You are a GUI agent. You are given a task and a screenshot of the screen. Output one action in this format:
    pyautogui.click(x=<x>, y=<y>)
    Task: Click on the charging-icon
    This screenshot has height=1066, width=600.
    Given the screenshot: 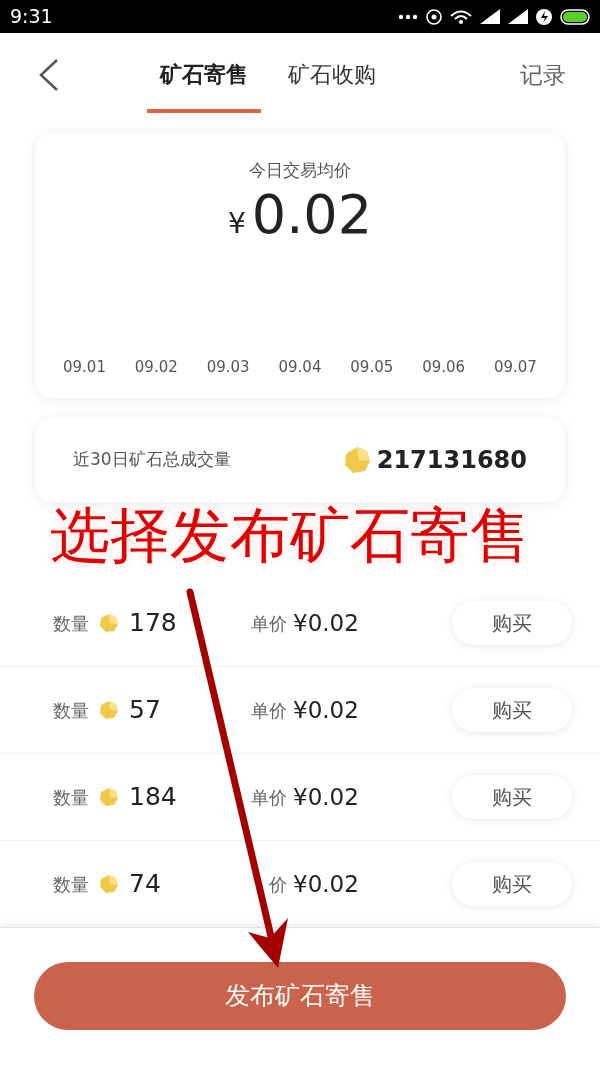 What is the action you would take?
    pyautogui.click(x=544, y=16)
    